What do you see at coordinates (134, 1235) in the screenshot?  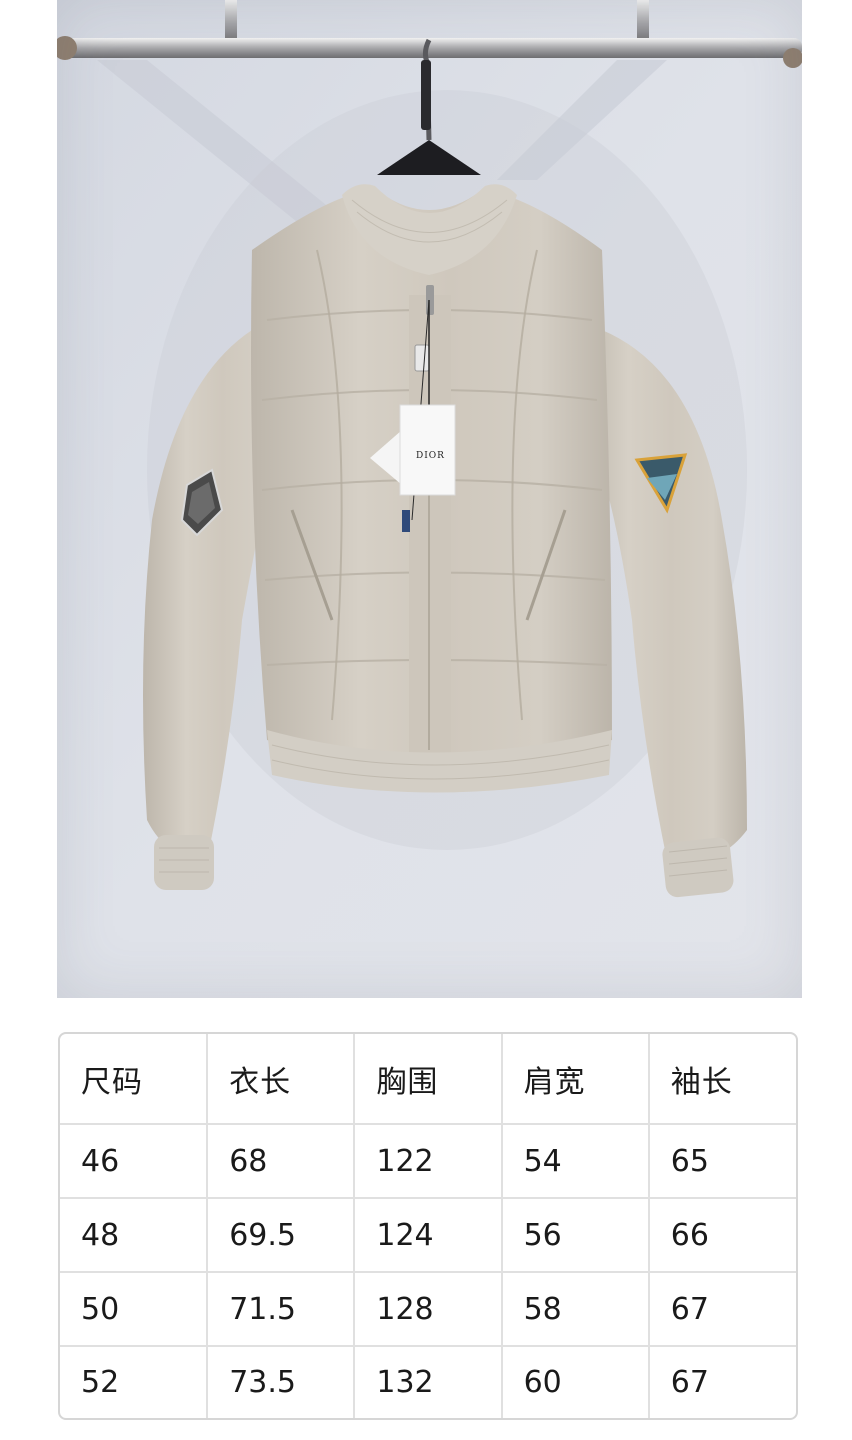 I see `cell-size: 48` at bounding box center [134, 1235].